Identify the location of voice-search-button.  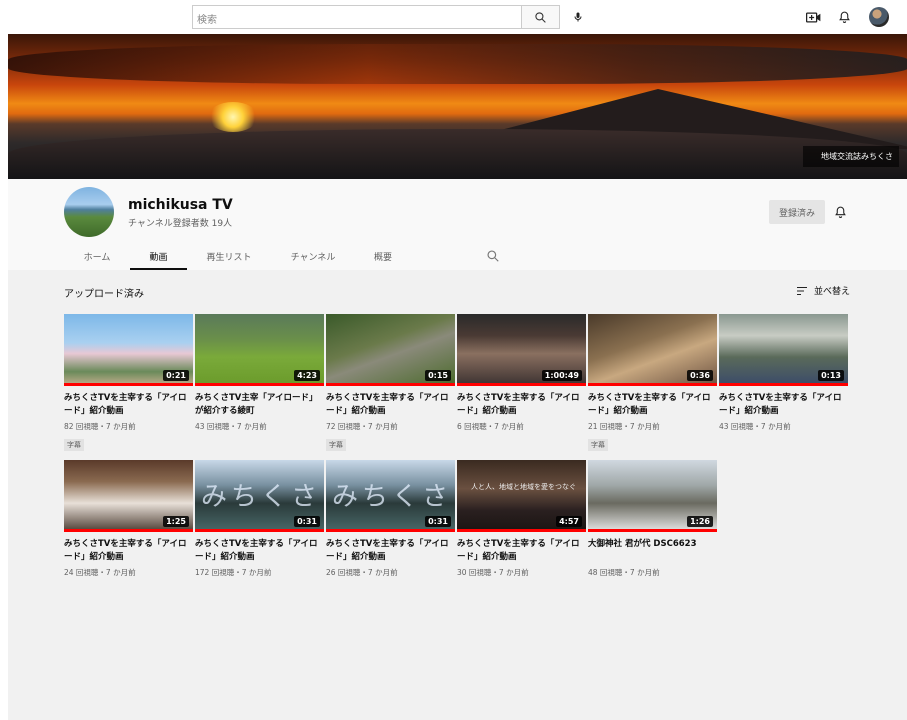
(578, 17).